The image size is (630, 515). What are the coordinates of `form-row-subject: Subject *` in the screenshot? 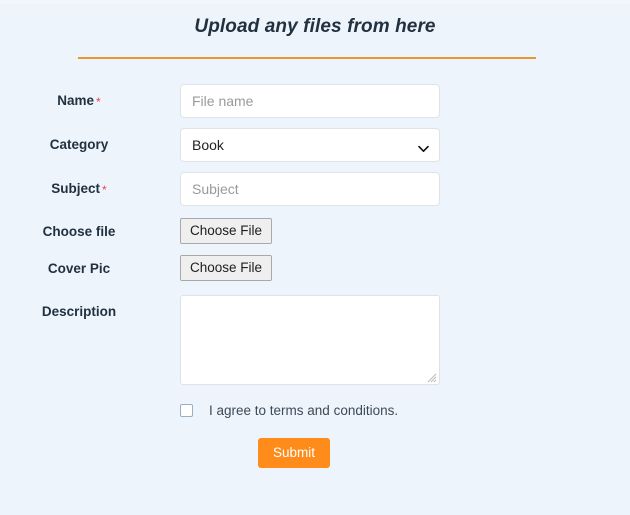 It's located at (315, 189).